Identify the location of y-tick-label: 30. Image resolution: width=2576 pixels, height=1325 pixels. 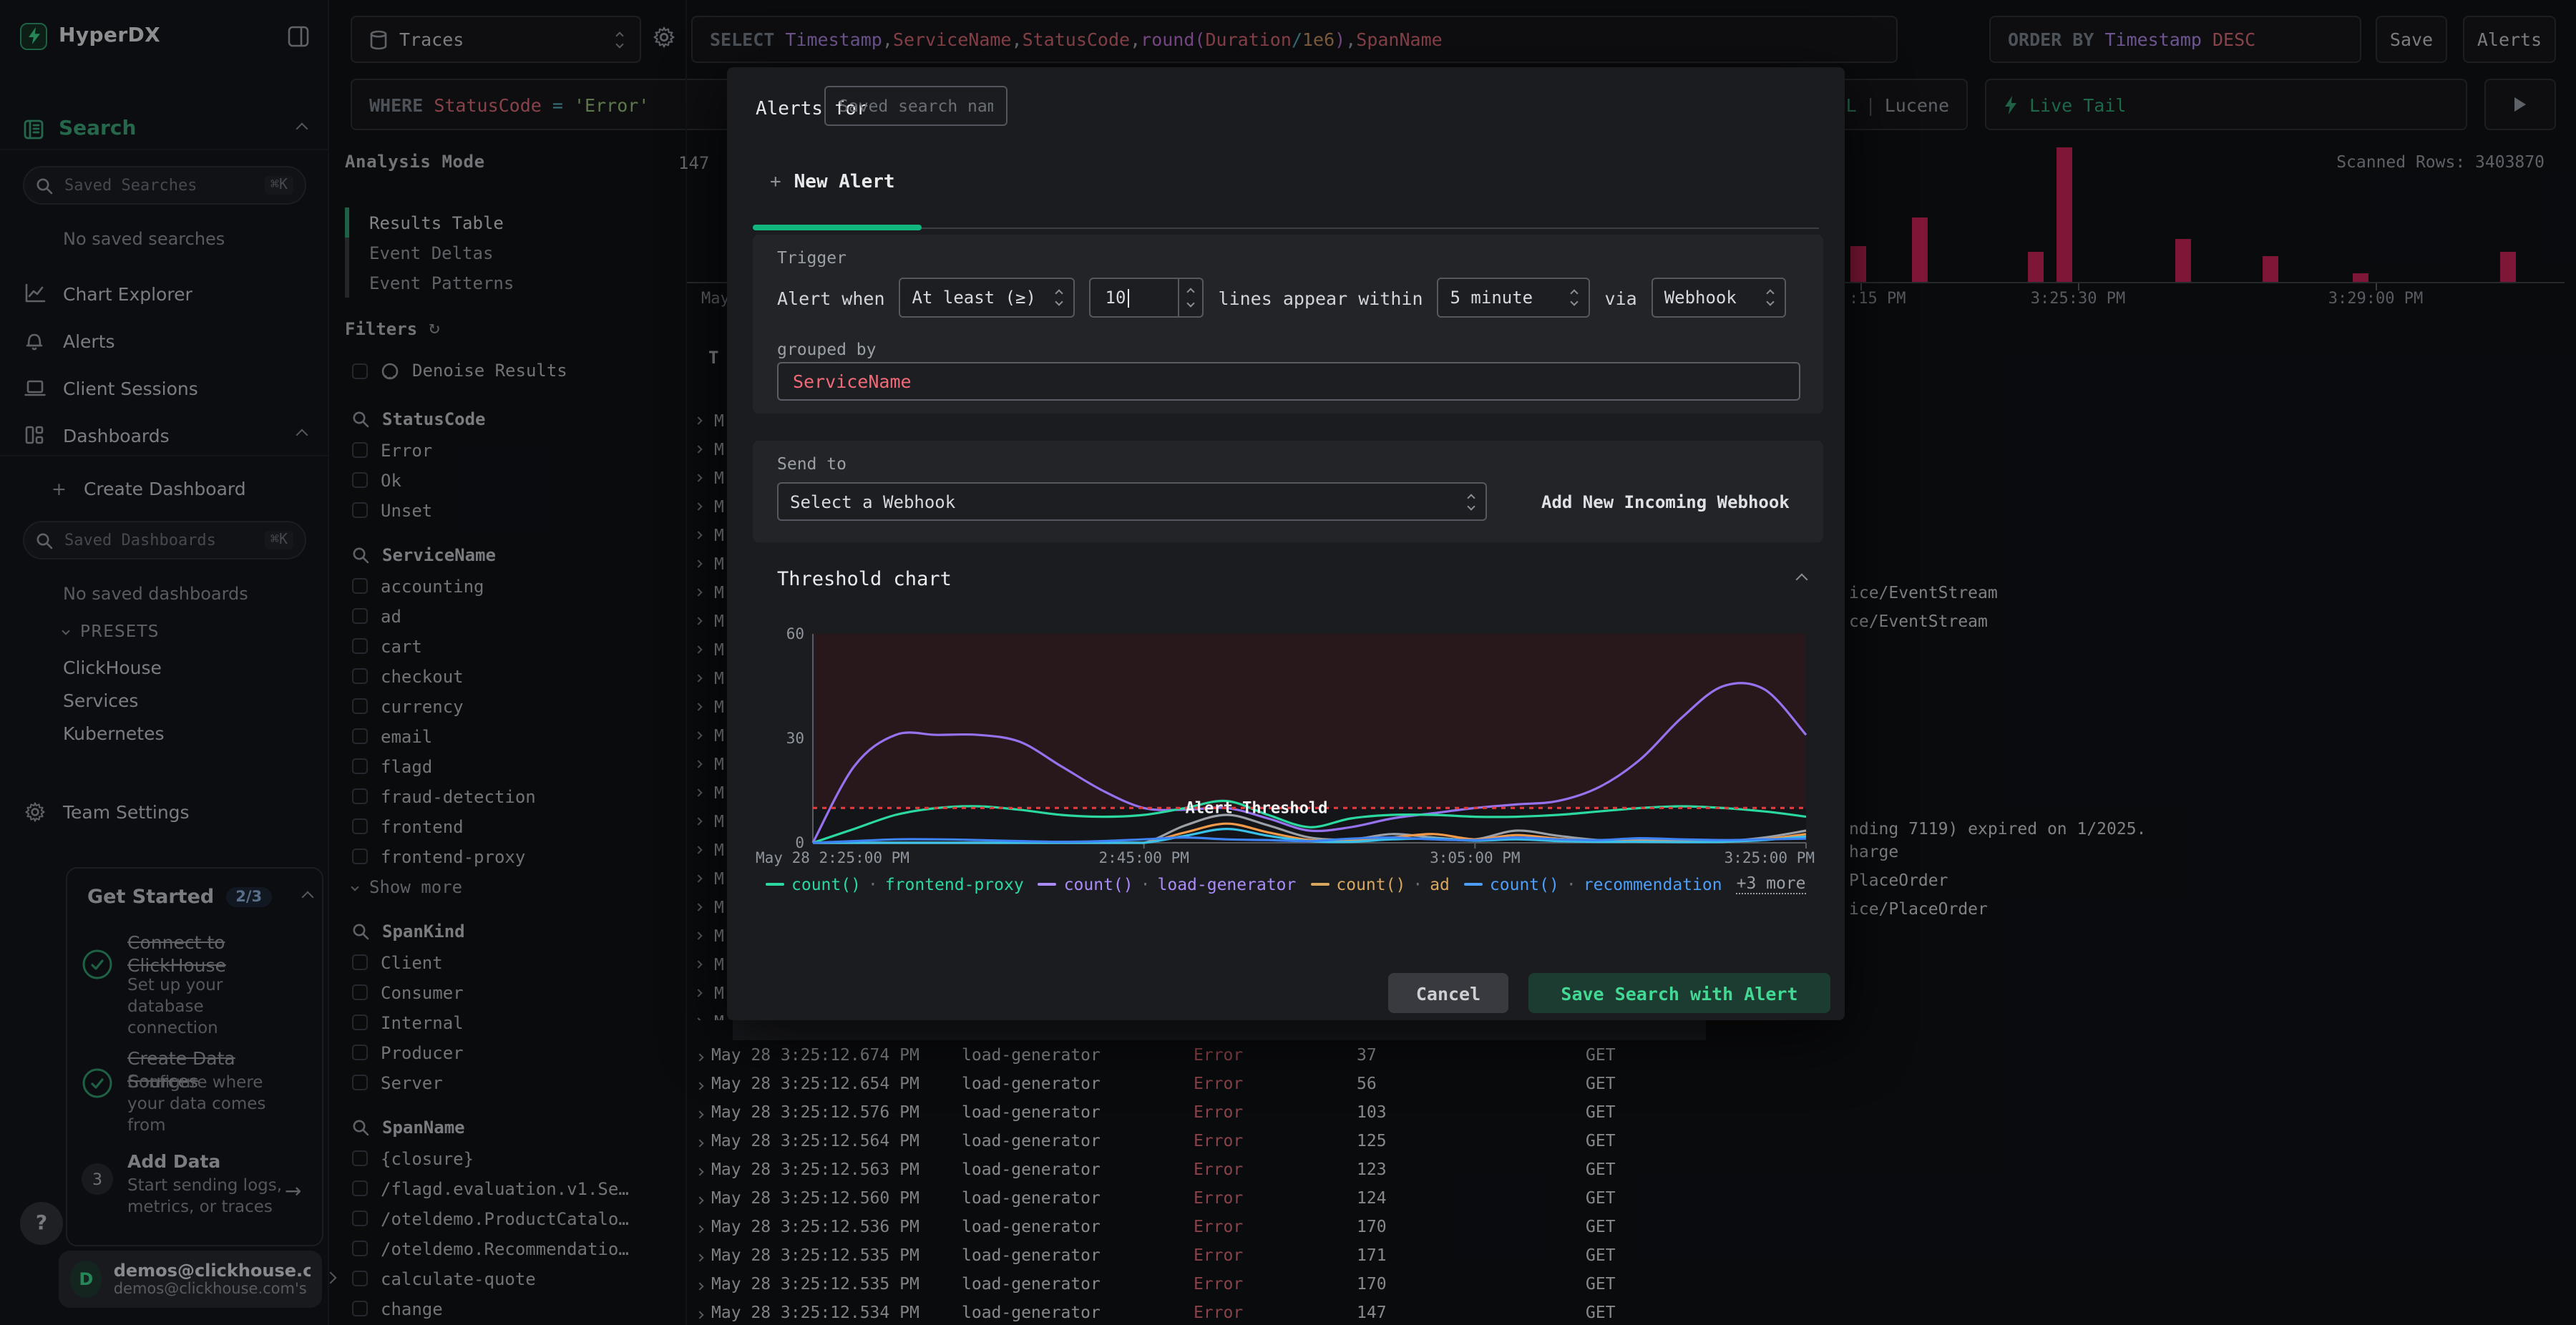
(795, 738).